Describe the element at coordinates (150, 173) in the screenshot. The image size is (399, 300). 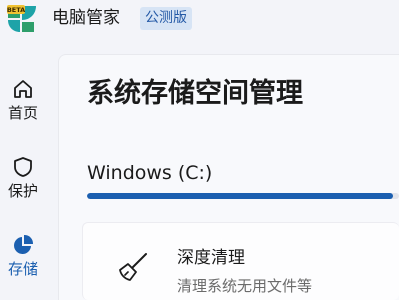
I see `drive-label: Windows (C:)` at that location.